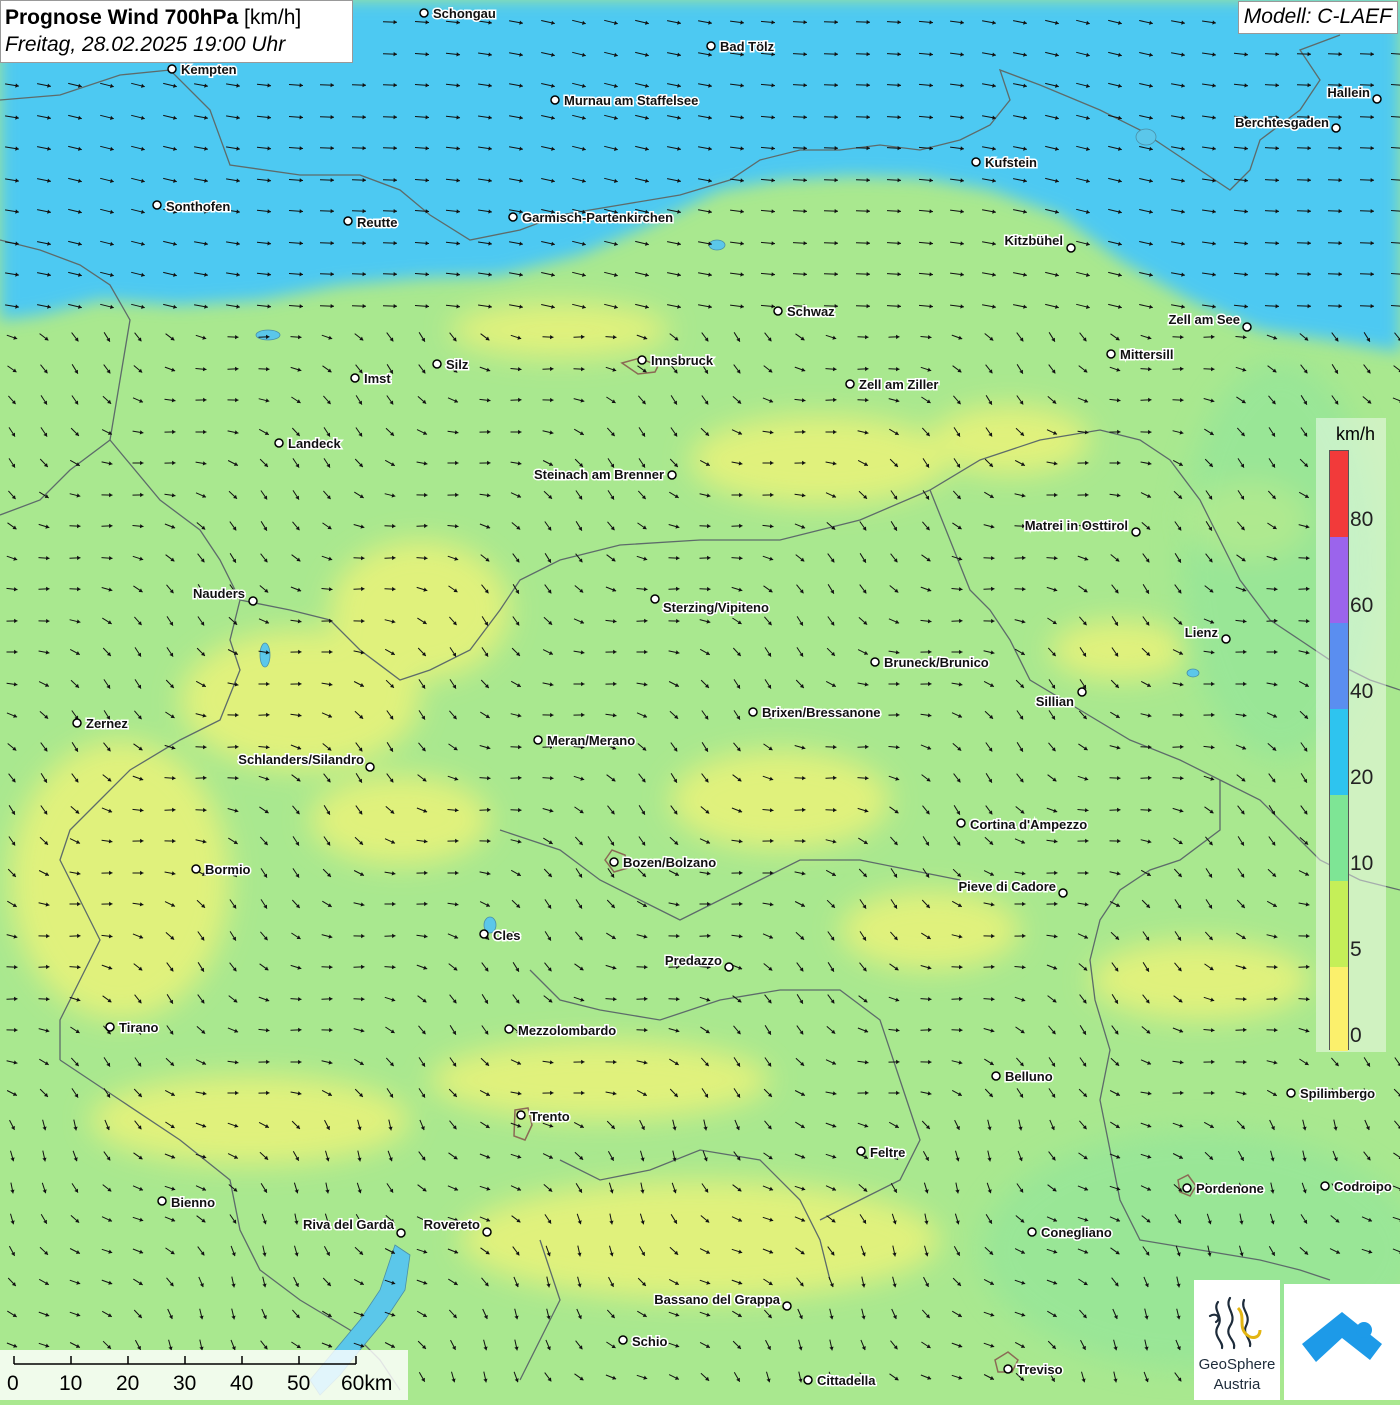 The width and height of the screenshot is (1400, 1405). Describe the element at coordinates (1230, 1188) in the screenshot. I see `svg-text: Pordenone` at that location.